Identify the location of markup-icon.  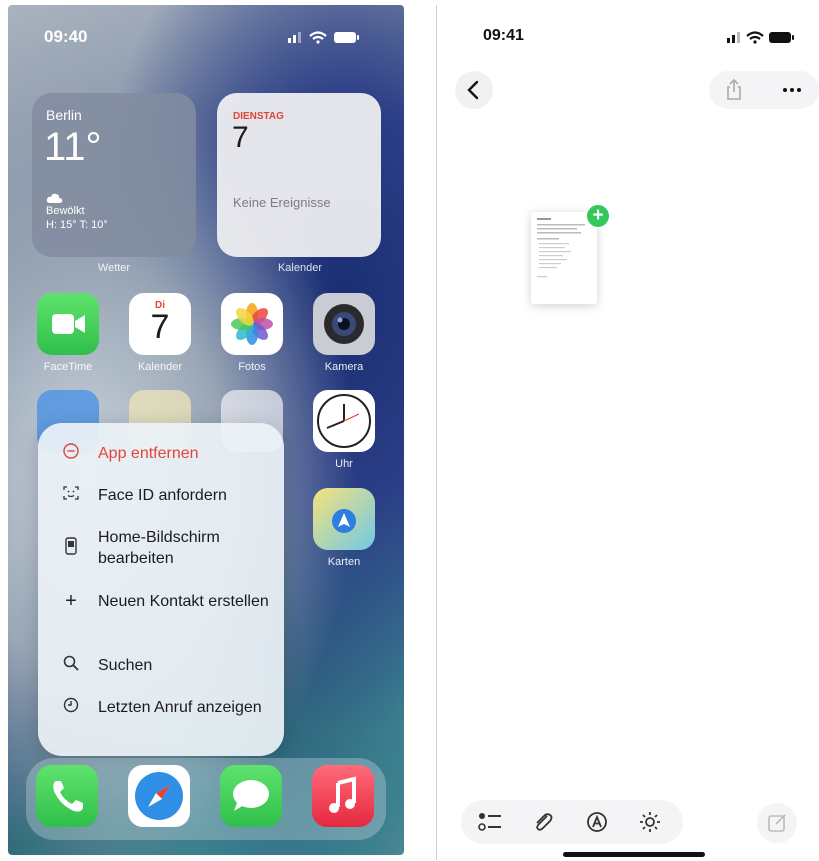
(597, 822).